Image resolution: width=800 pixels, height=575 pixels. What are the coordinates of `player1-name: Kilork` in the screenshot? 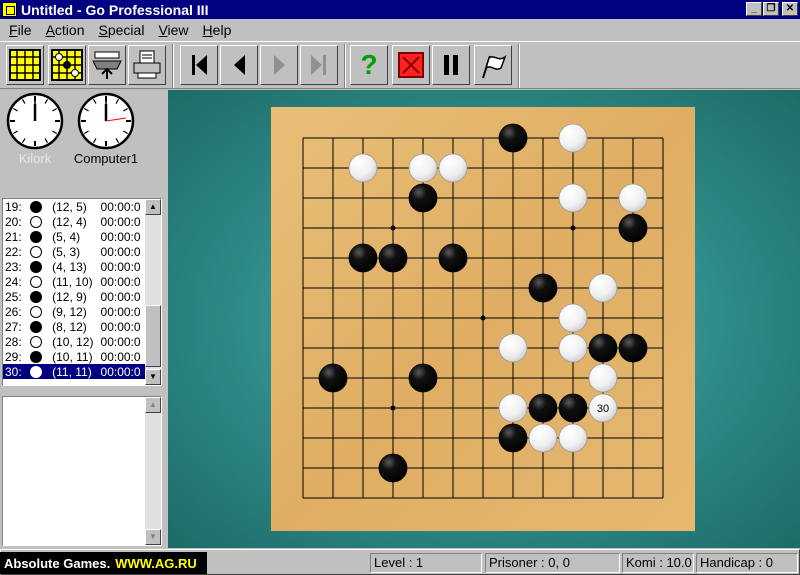 It's located at (35, 158).